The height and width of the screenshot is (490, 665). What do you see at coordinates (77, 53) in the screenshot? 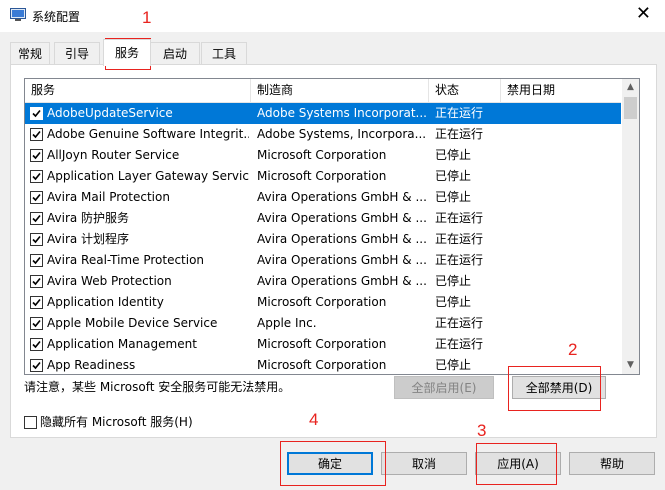
I see `tab-boot: 引导` at bounding box center [77, 53].